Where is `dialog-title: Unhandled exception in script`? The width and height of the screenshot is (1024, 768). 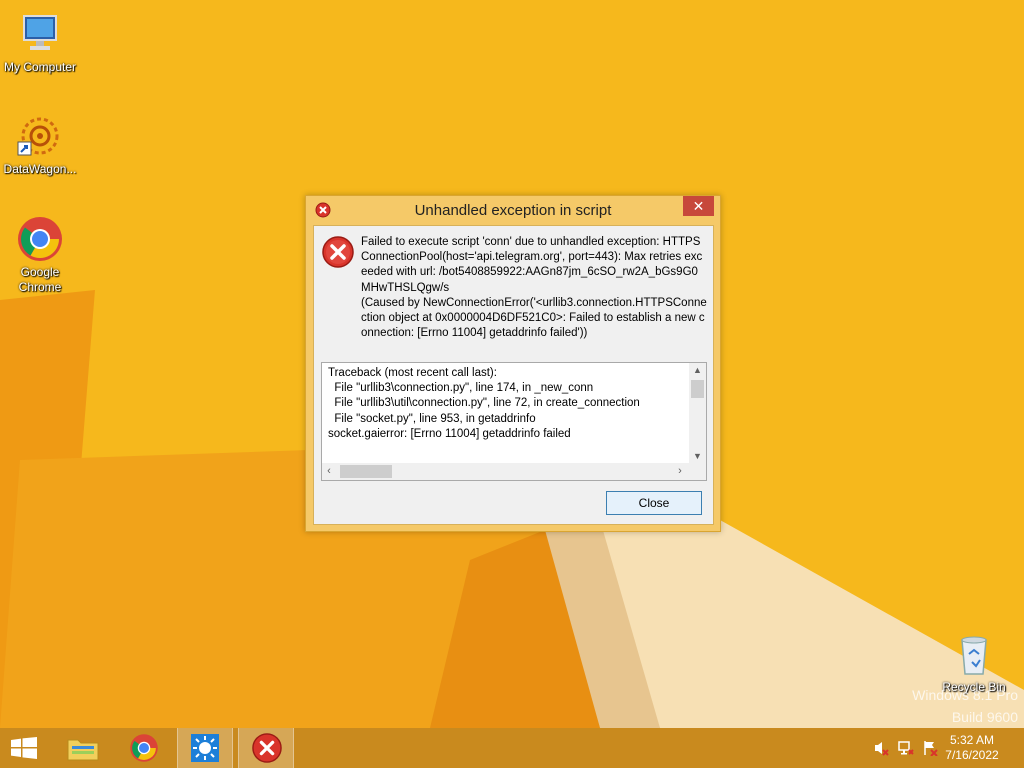 dialog-title: Unhandled exception in script is located at coordinates (513, 210).